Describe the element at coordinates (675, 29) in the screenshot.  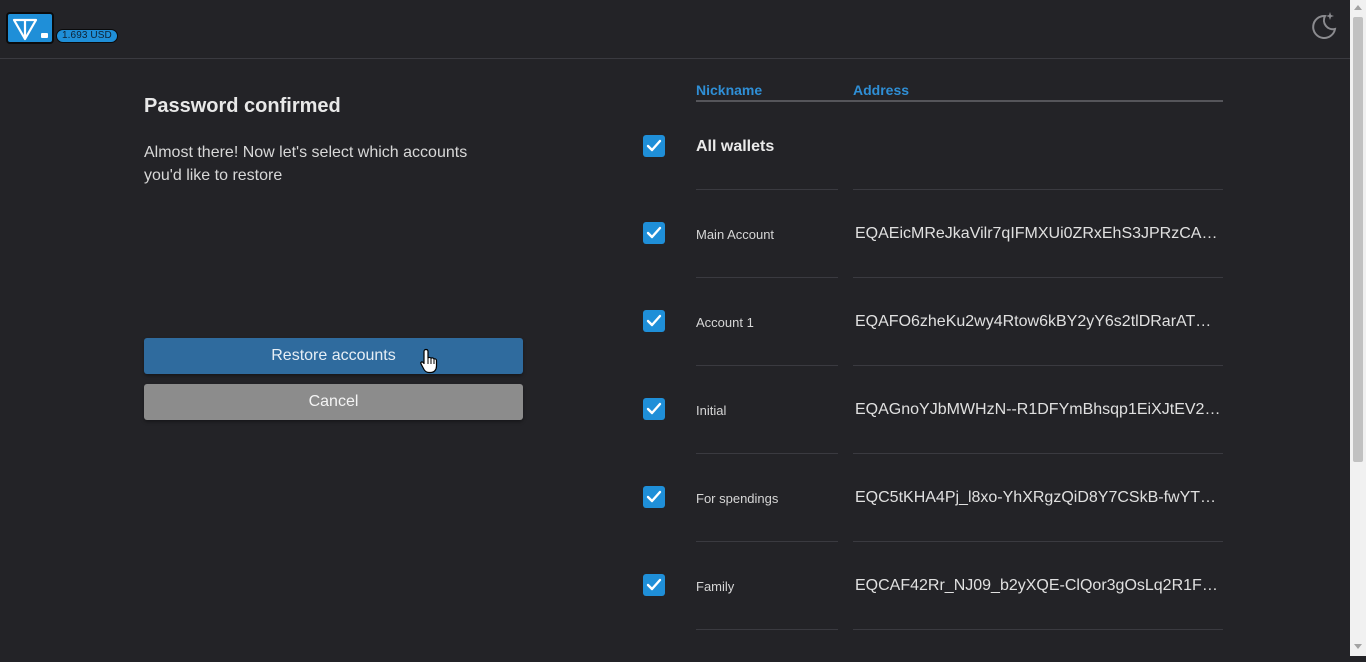
I see `top-bar: 1.693 USD` at that location.